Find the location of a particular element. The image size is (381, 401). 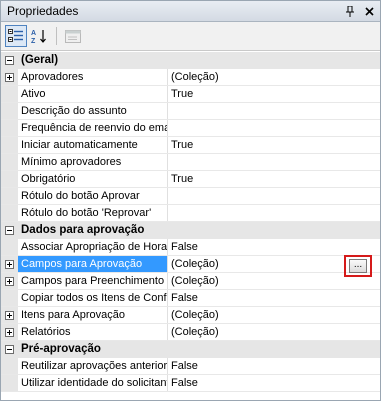

property-row-frequencia-reenvio: Frequência de reenvio do ema is located at coordinates (190, 128).